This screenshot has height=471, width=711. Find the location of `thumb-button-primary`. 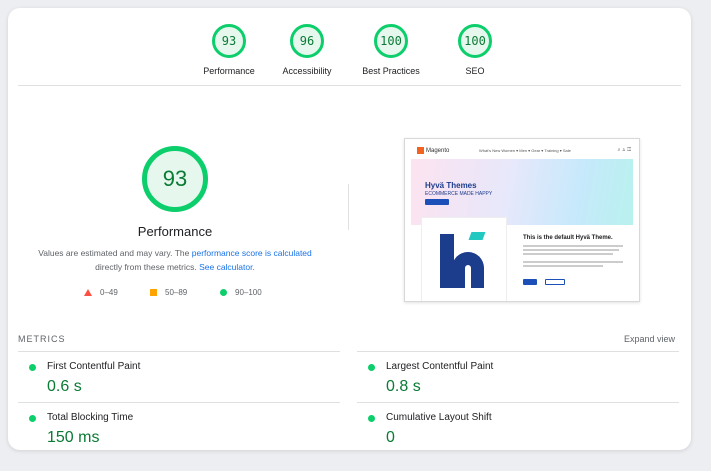

thumb-button-primary is located at coordinates (530, 282).